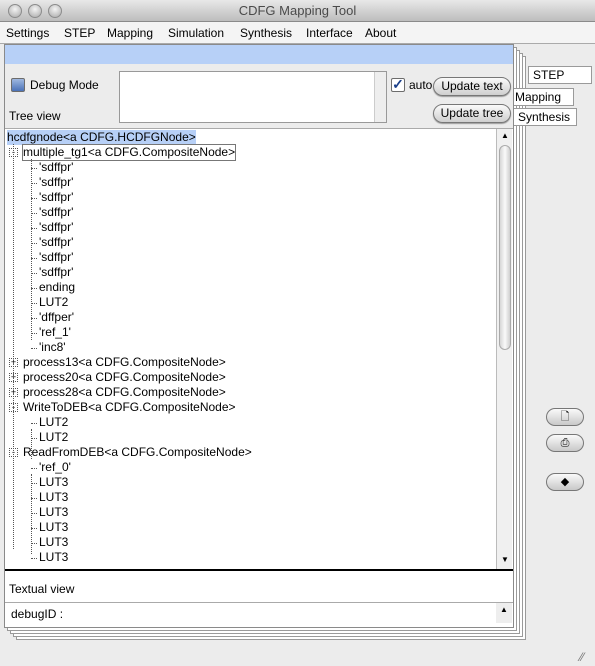  I want to click on new-document-icon: 🗋, so click(565, 417).